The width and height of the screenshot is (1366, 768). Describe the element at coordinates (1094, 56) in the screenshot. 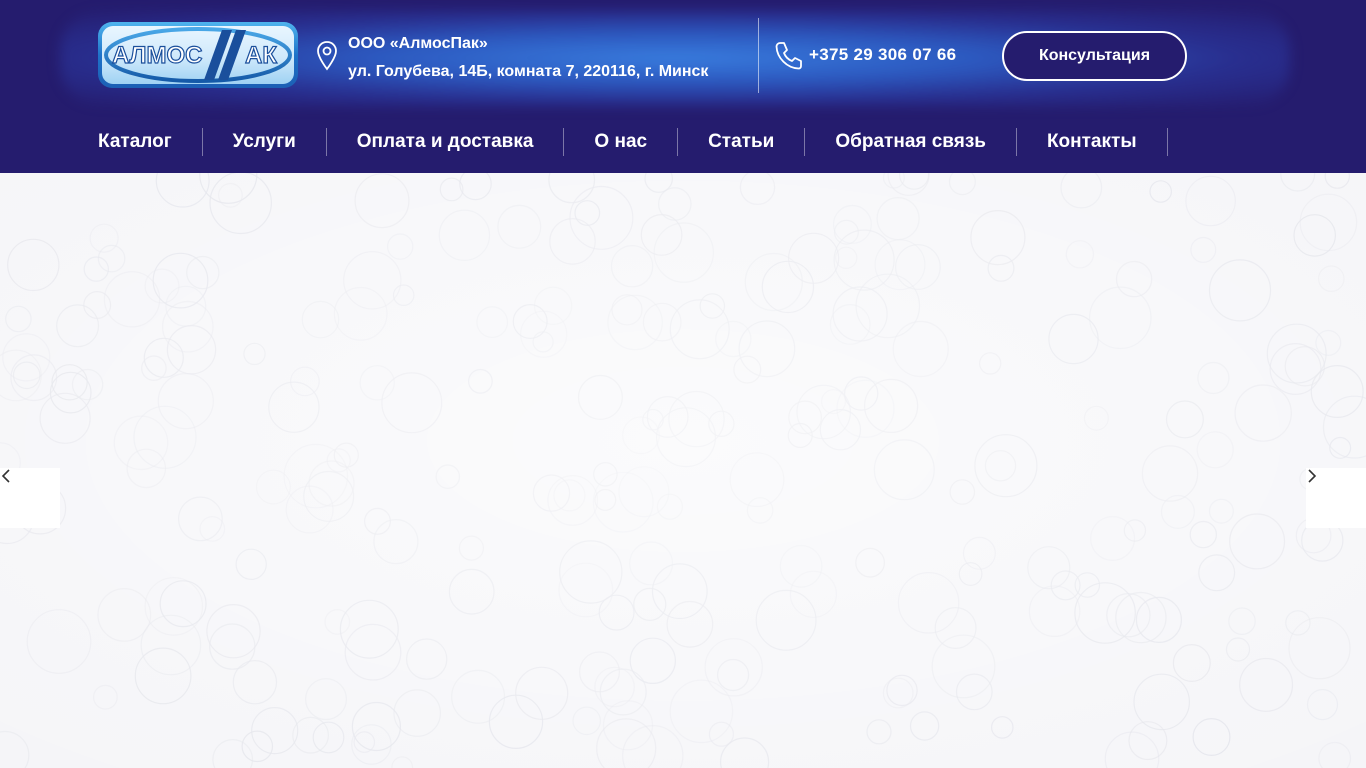

I see `consultation-button: Консультация` at that location.